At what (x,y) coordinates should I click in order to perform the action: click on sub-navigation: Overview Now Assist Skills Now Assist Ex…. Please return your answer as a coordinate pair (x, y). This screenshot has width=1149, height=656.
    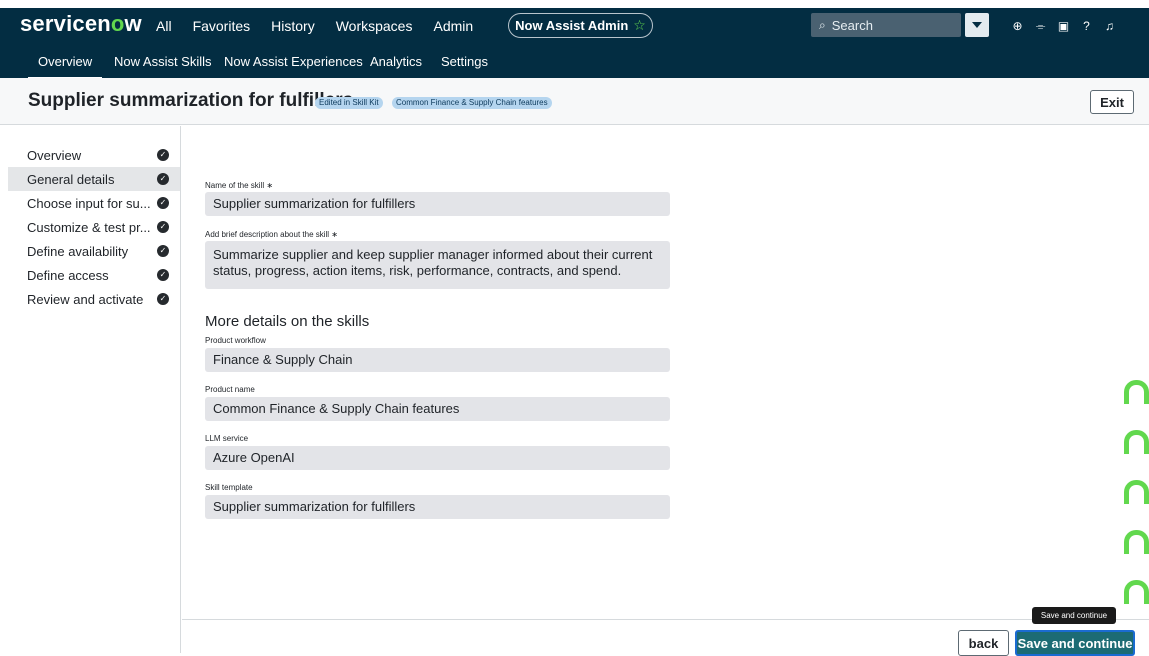
    Looking at the image, I should click on (574, 61).